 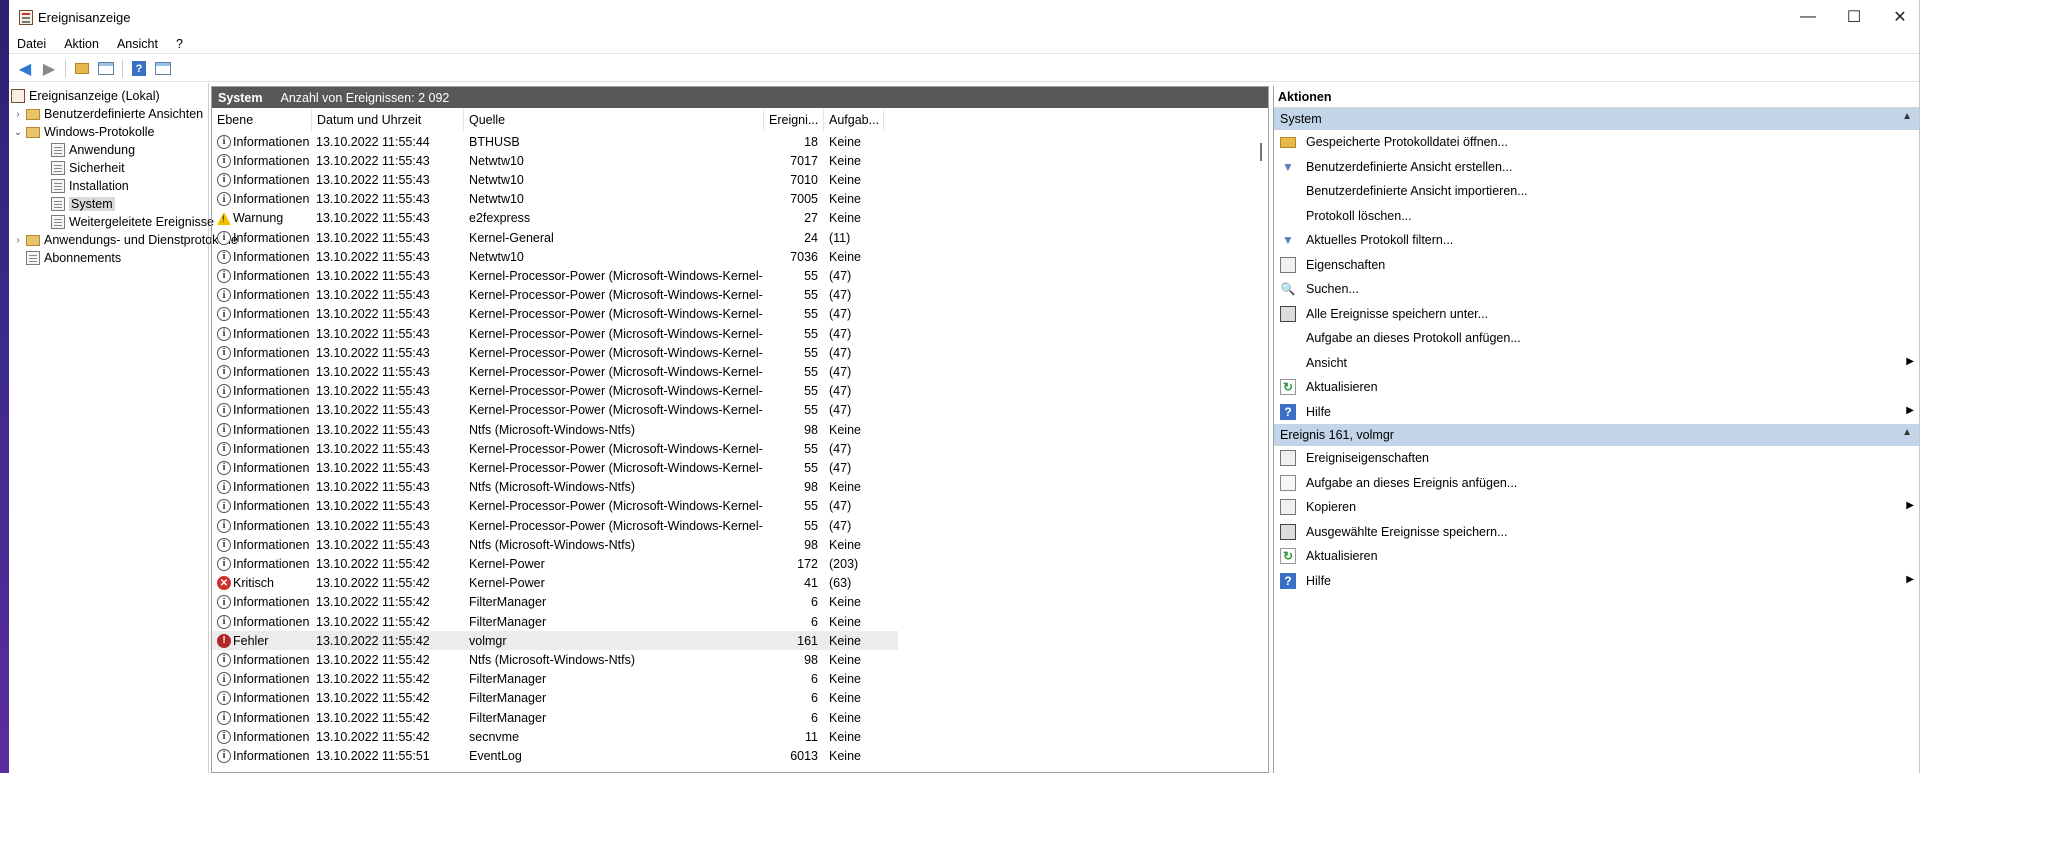 What do you see at coordinates (262, 120) in the screenshot?
I see `column-header-level: Ebene` at bounding box center [262, 120].